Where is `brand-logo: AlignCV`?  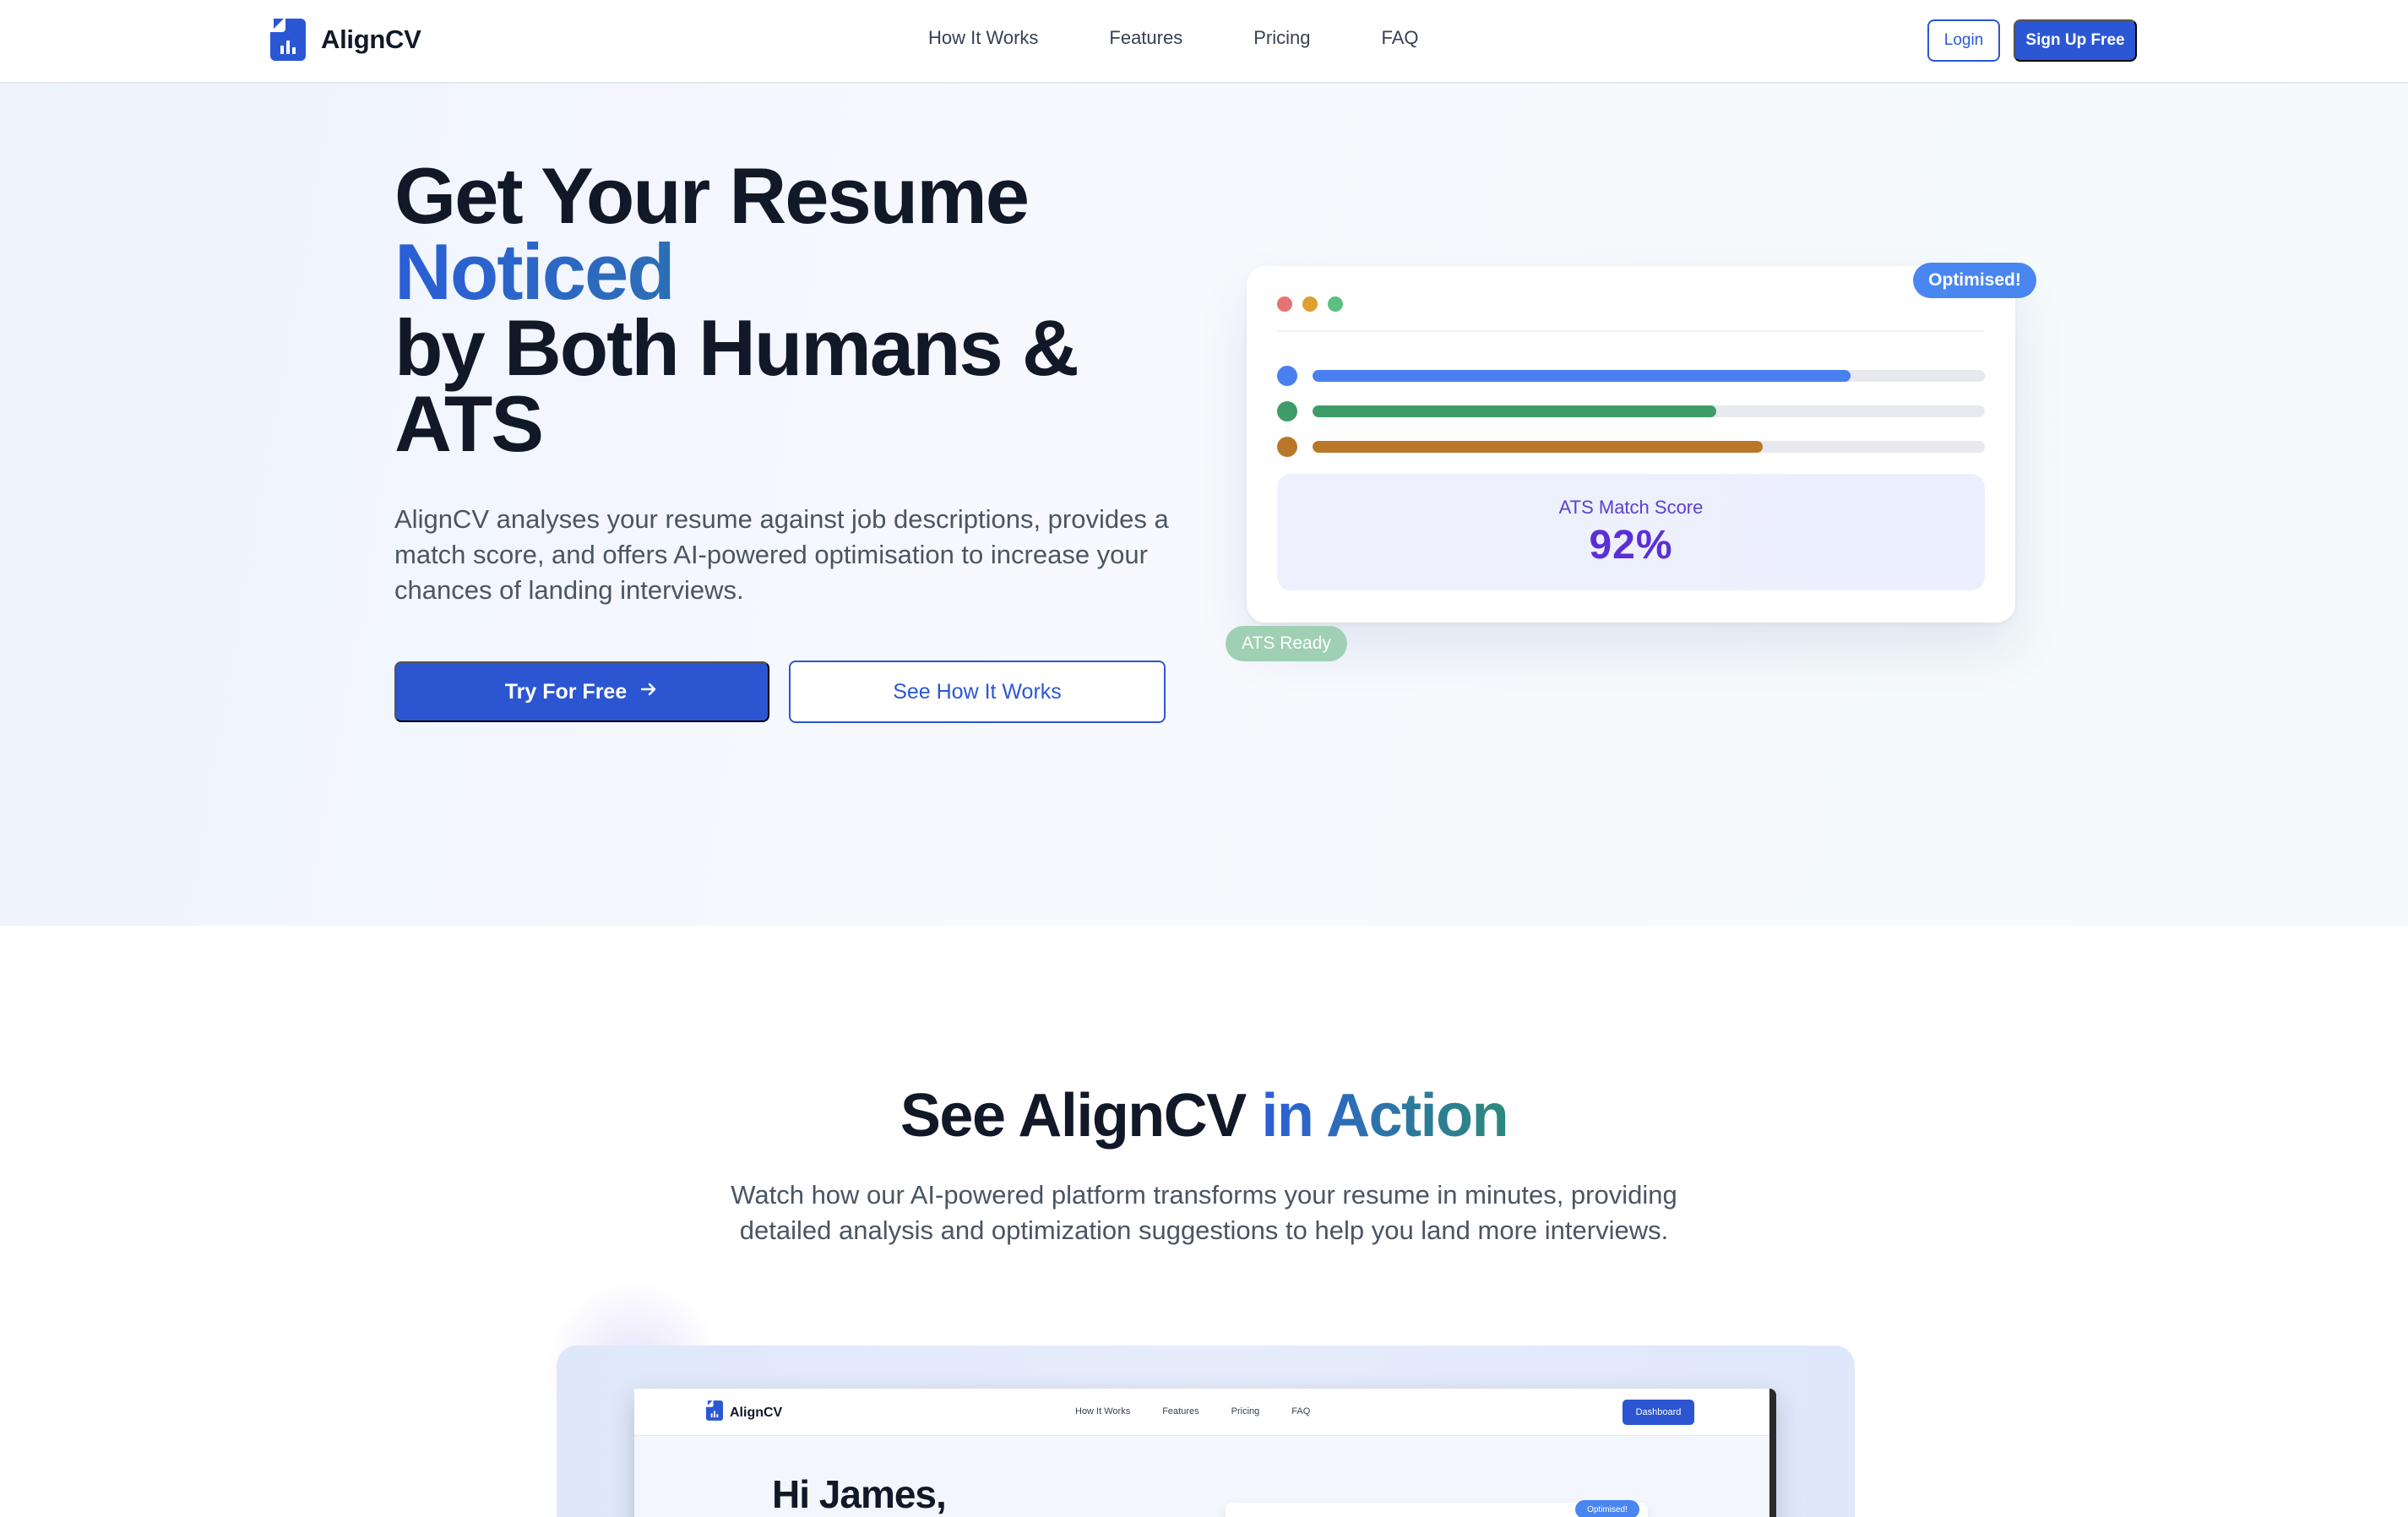 brand-logo: AlignCV is located at coordinates (345, 40).